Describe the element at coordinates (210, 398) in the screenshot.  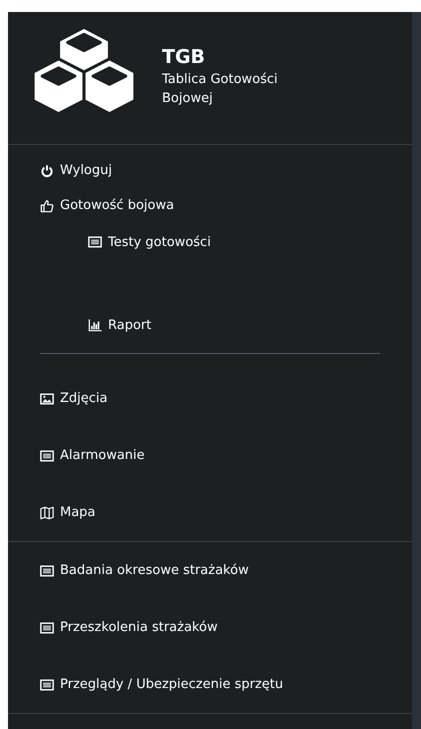
I see `menu-item: Zdjęcia` at that location.